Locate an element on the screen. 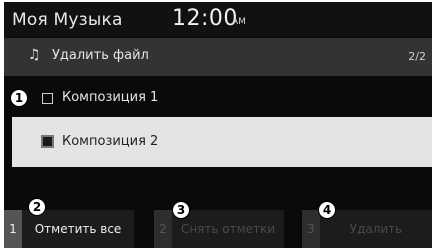 The width and height of the screenshot is (436, 249). softkey-label: Снять отметки is located at coordinates (228, 228).